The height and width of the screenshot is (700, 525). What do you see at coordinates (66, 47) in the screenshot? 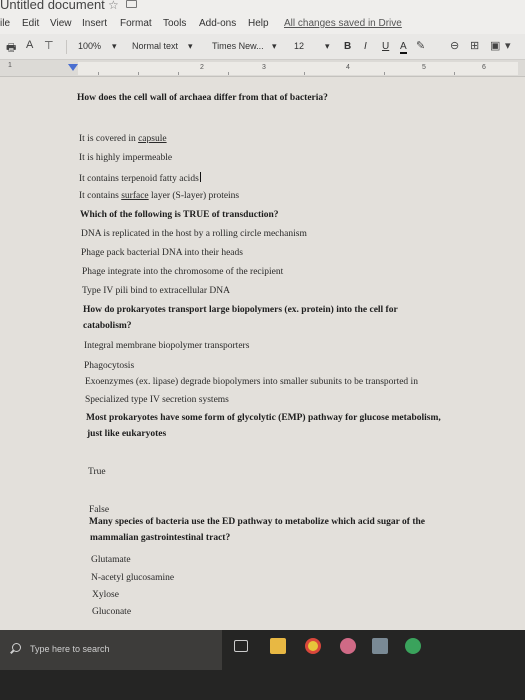
I see `toolbar-divider` at bounding box center [66, 47].